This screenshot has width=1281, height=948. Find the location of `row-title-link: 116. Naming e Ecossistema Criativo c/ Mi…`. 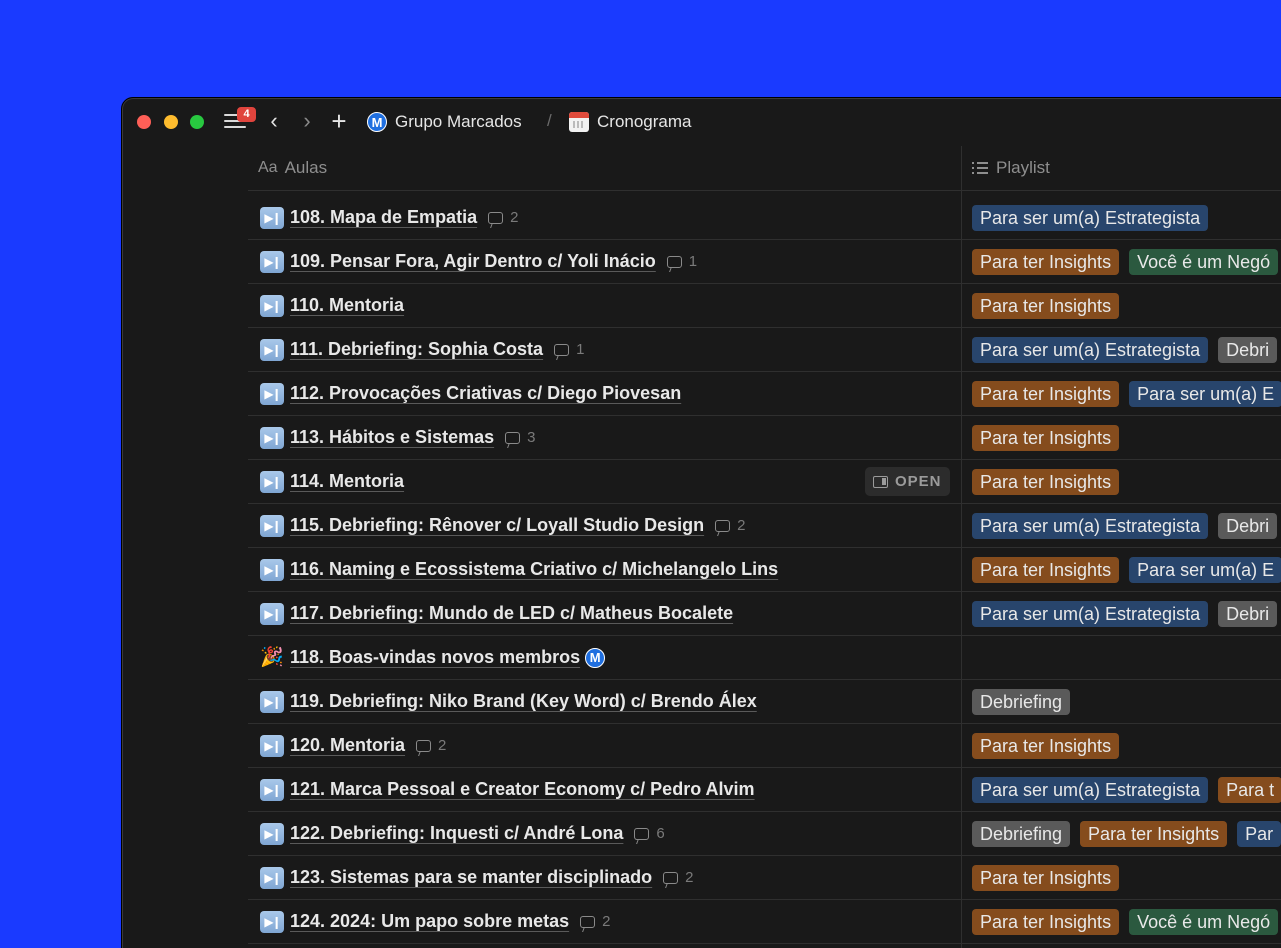

row-title-link: 116. Naming e Ecossistema Criativo c/ Mi… is located at coordinates (534, 569).